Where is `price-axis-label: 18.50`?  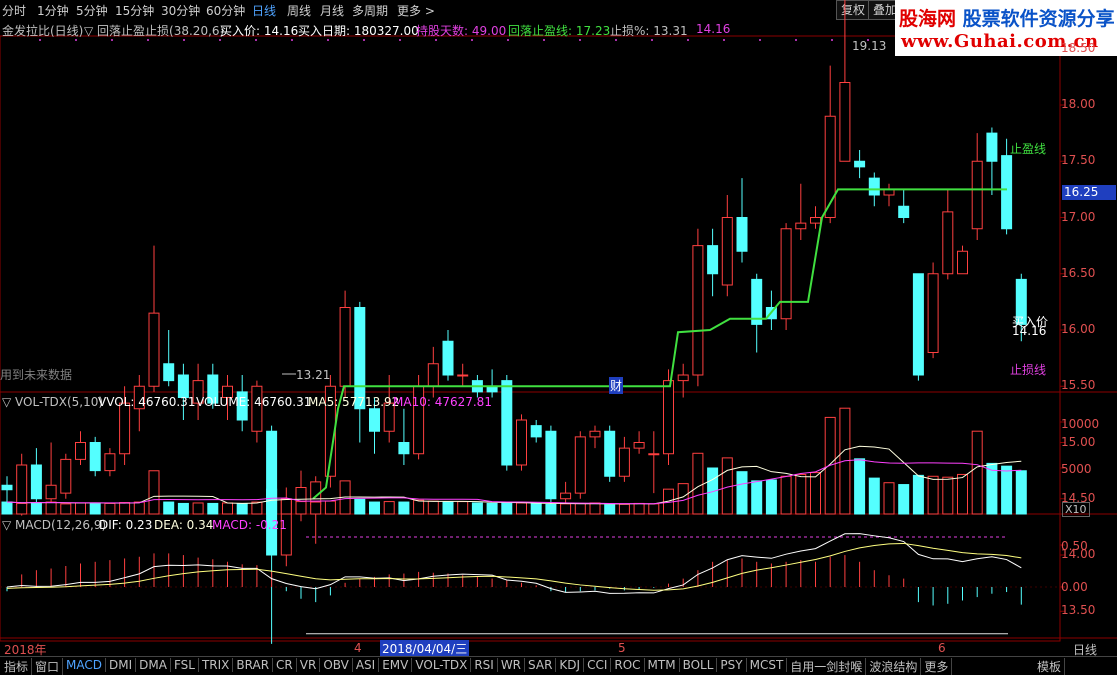
price-axis-label: 18.50 is located at coordinates (1078, 47).